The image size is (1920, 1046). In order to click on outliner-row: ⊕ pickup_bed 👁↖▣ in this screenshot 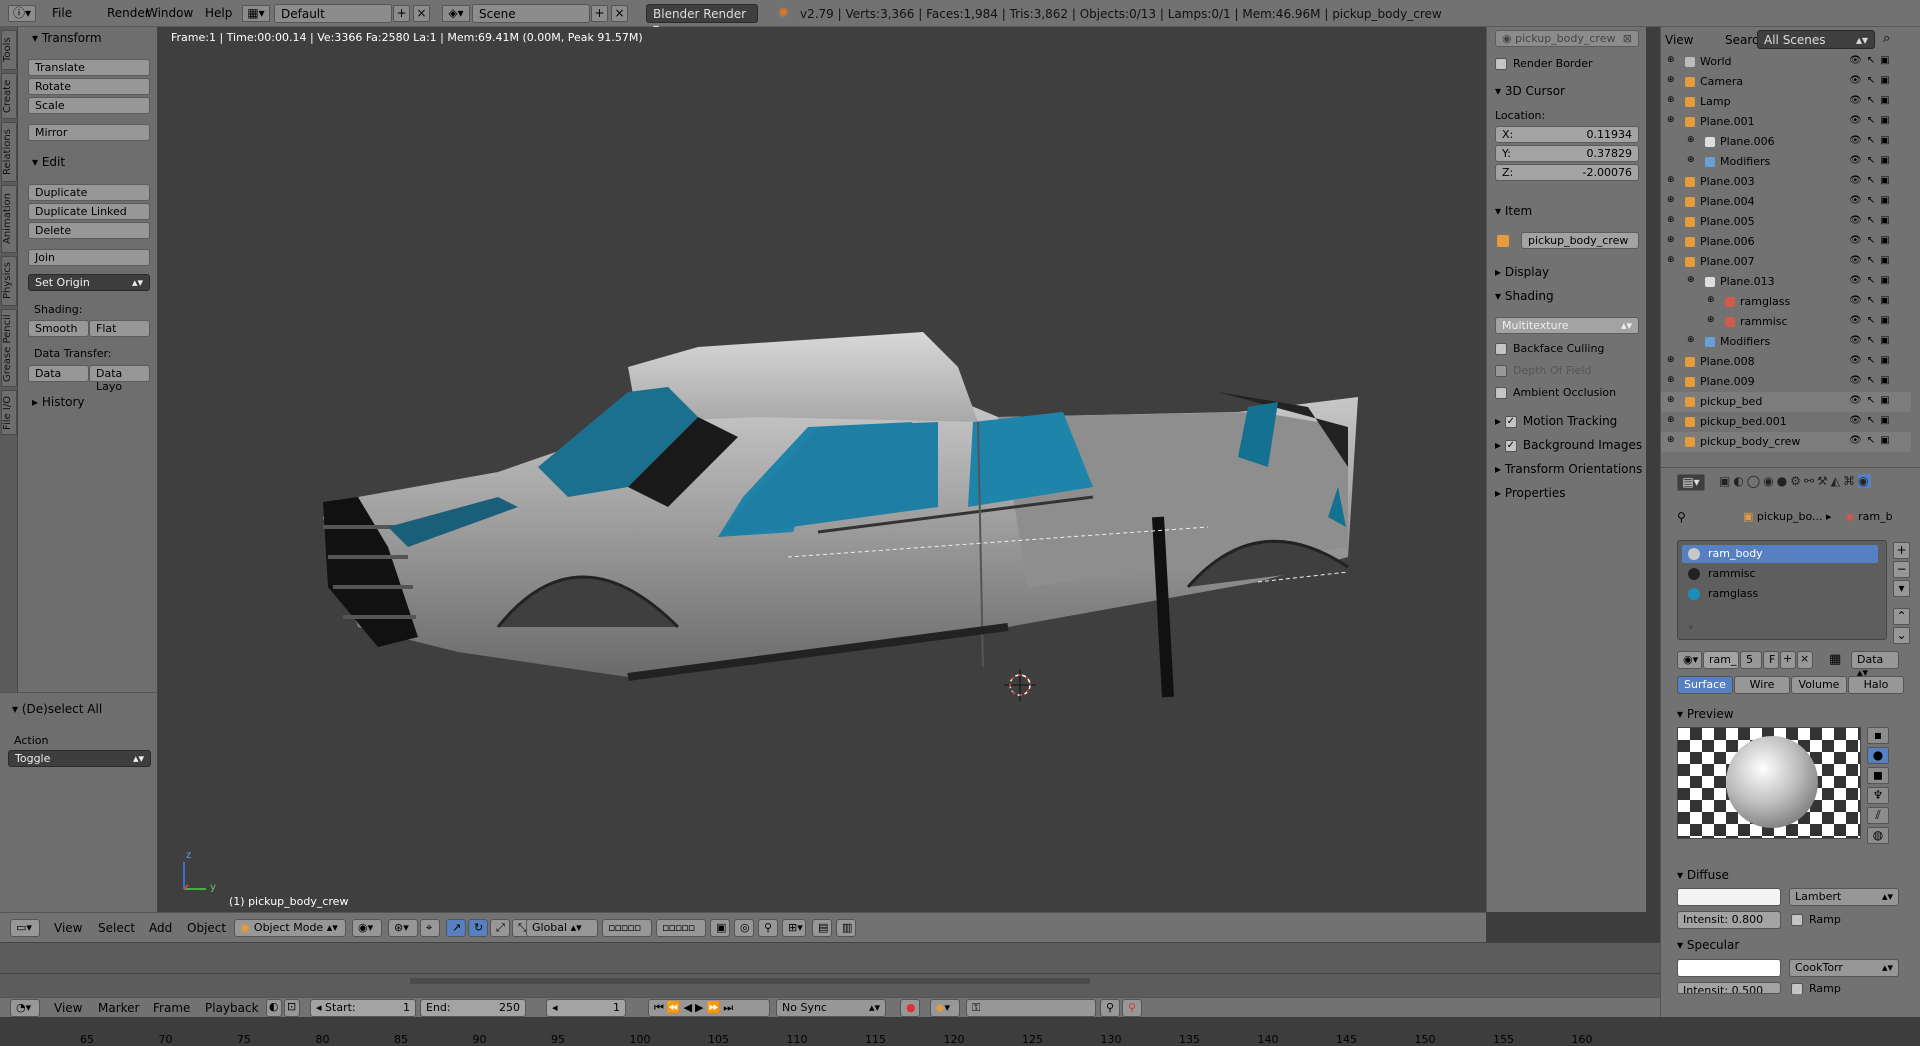, I will do `click(1786, 402)`.